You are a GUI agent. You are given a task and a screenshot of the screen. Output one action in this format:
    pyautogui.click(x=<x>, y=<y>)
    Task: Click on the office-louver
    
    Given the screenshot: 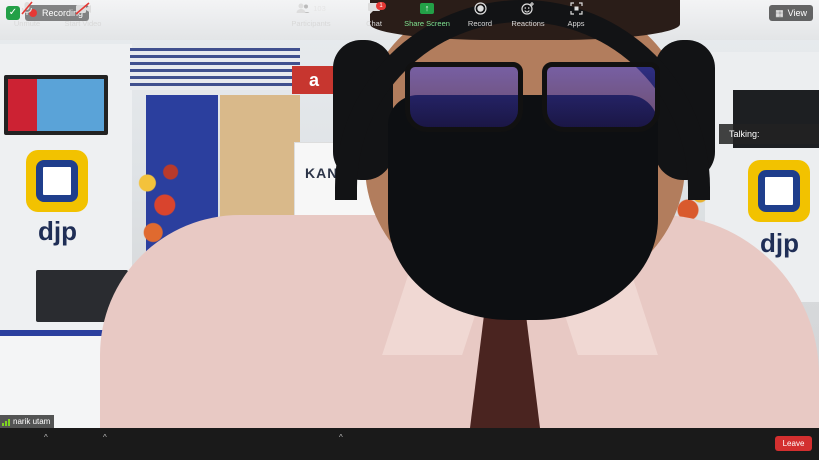 What is the action you would take?
    pyautogui.click(x=215, y=69)
    